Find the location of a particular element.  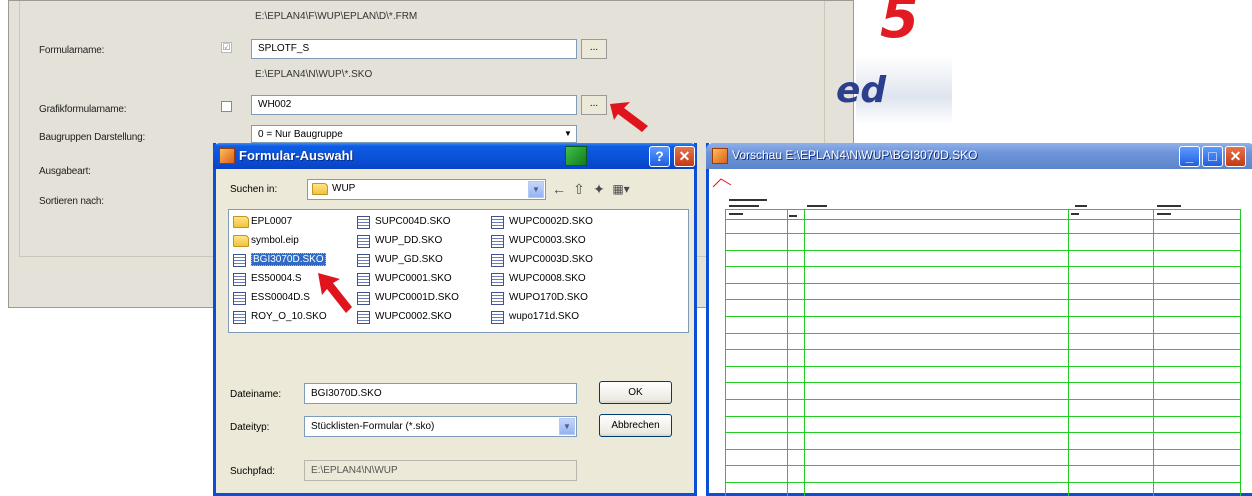

look-in-value: WUP is located at coordinates (344, 188).